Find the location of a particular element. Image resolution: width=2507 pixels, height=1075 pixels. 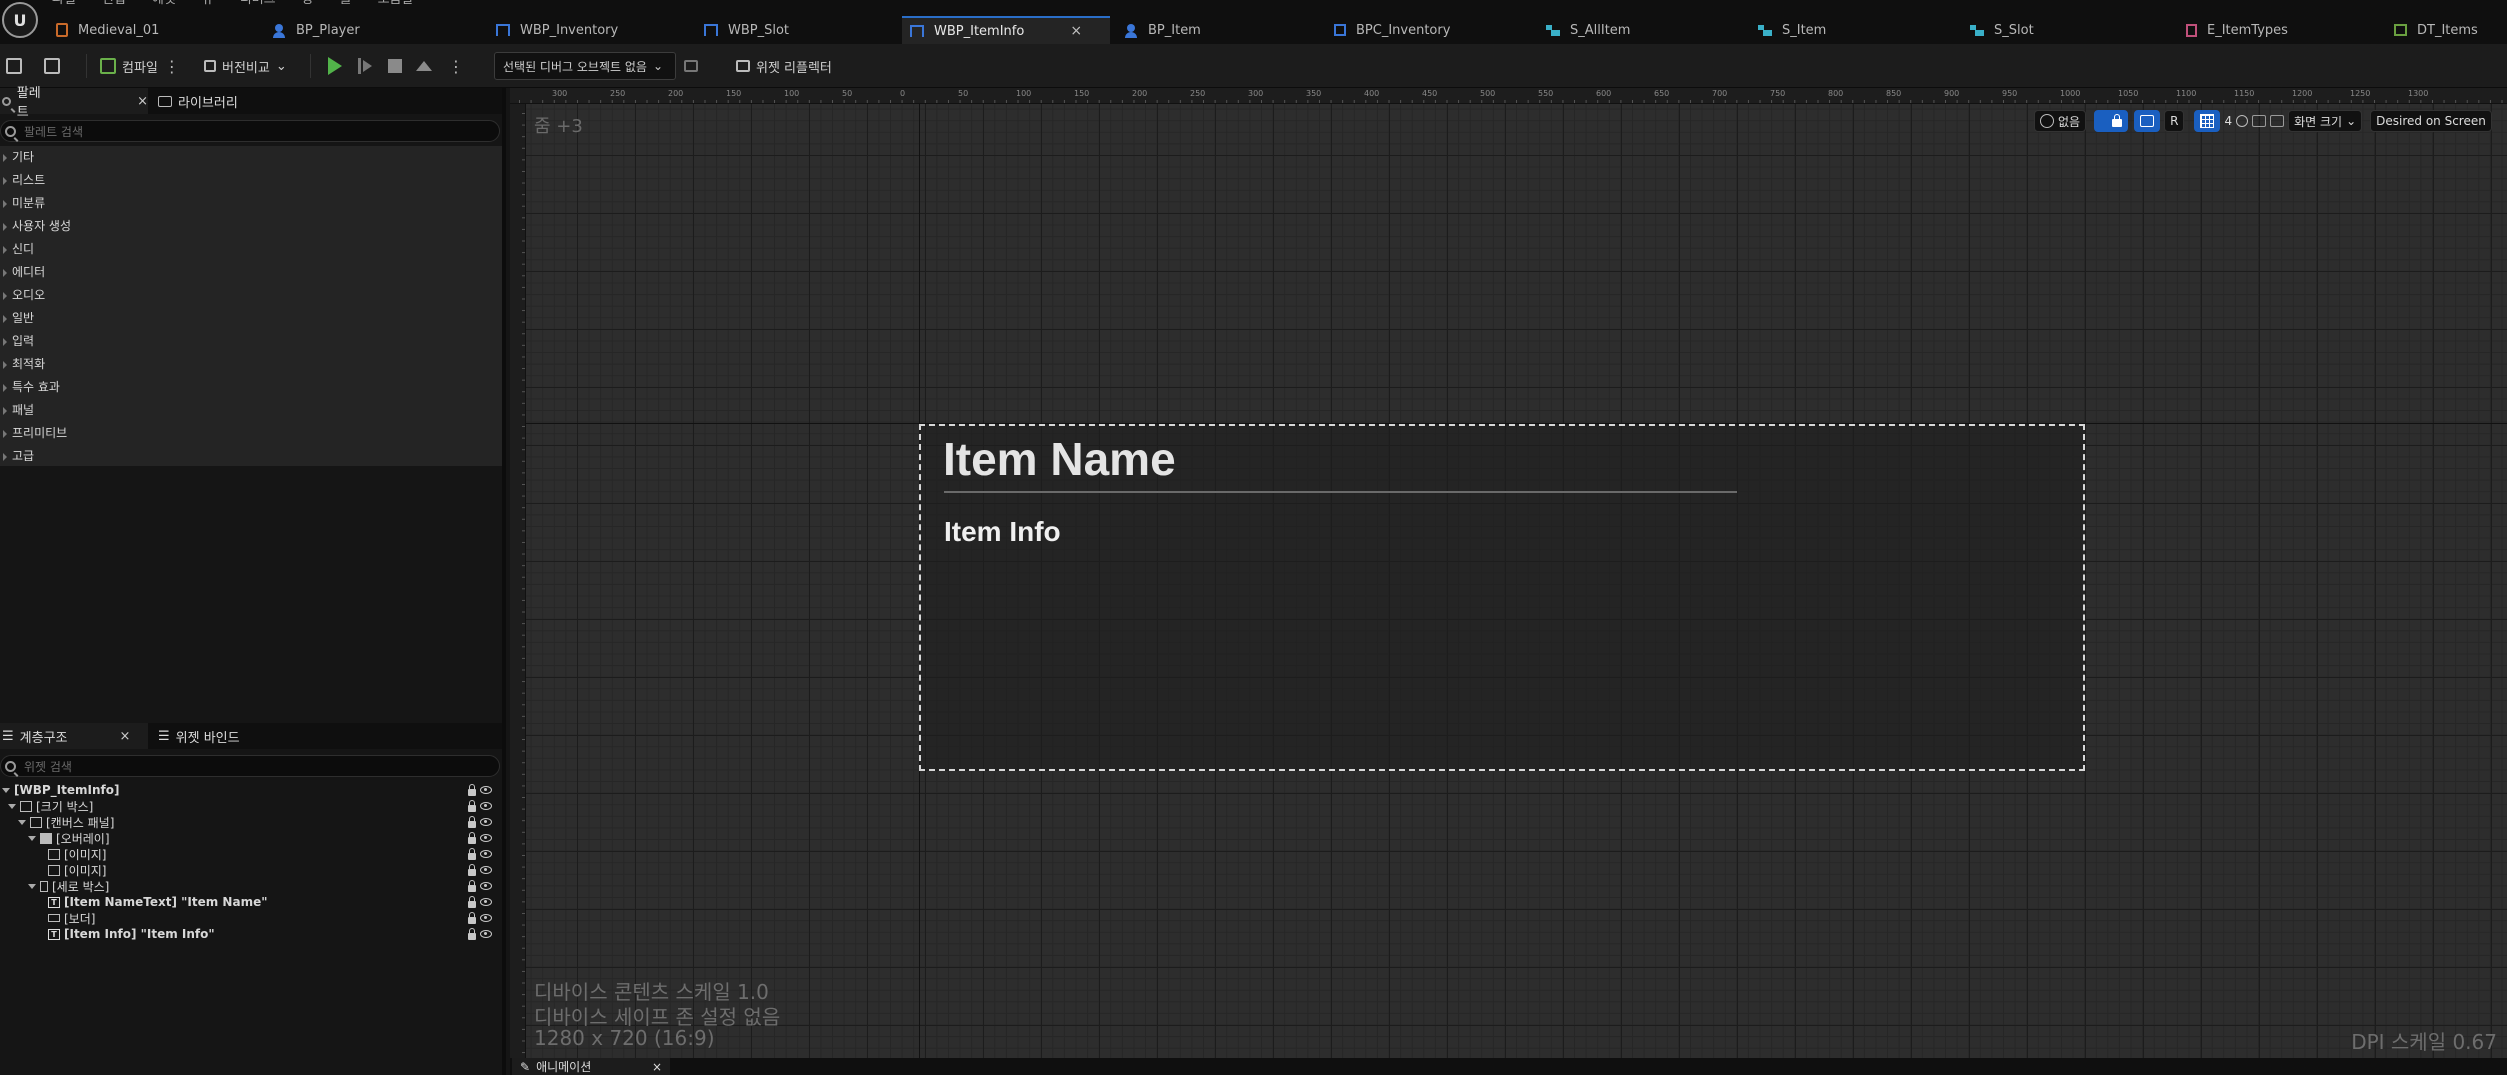

play-button is located at coordinates (335, 66).